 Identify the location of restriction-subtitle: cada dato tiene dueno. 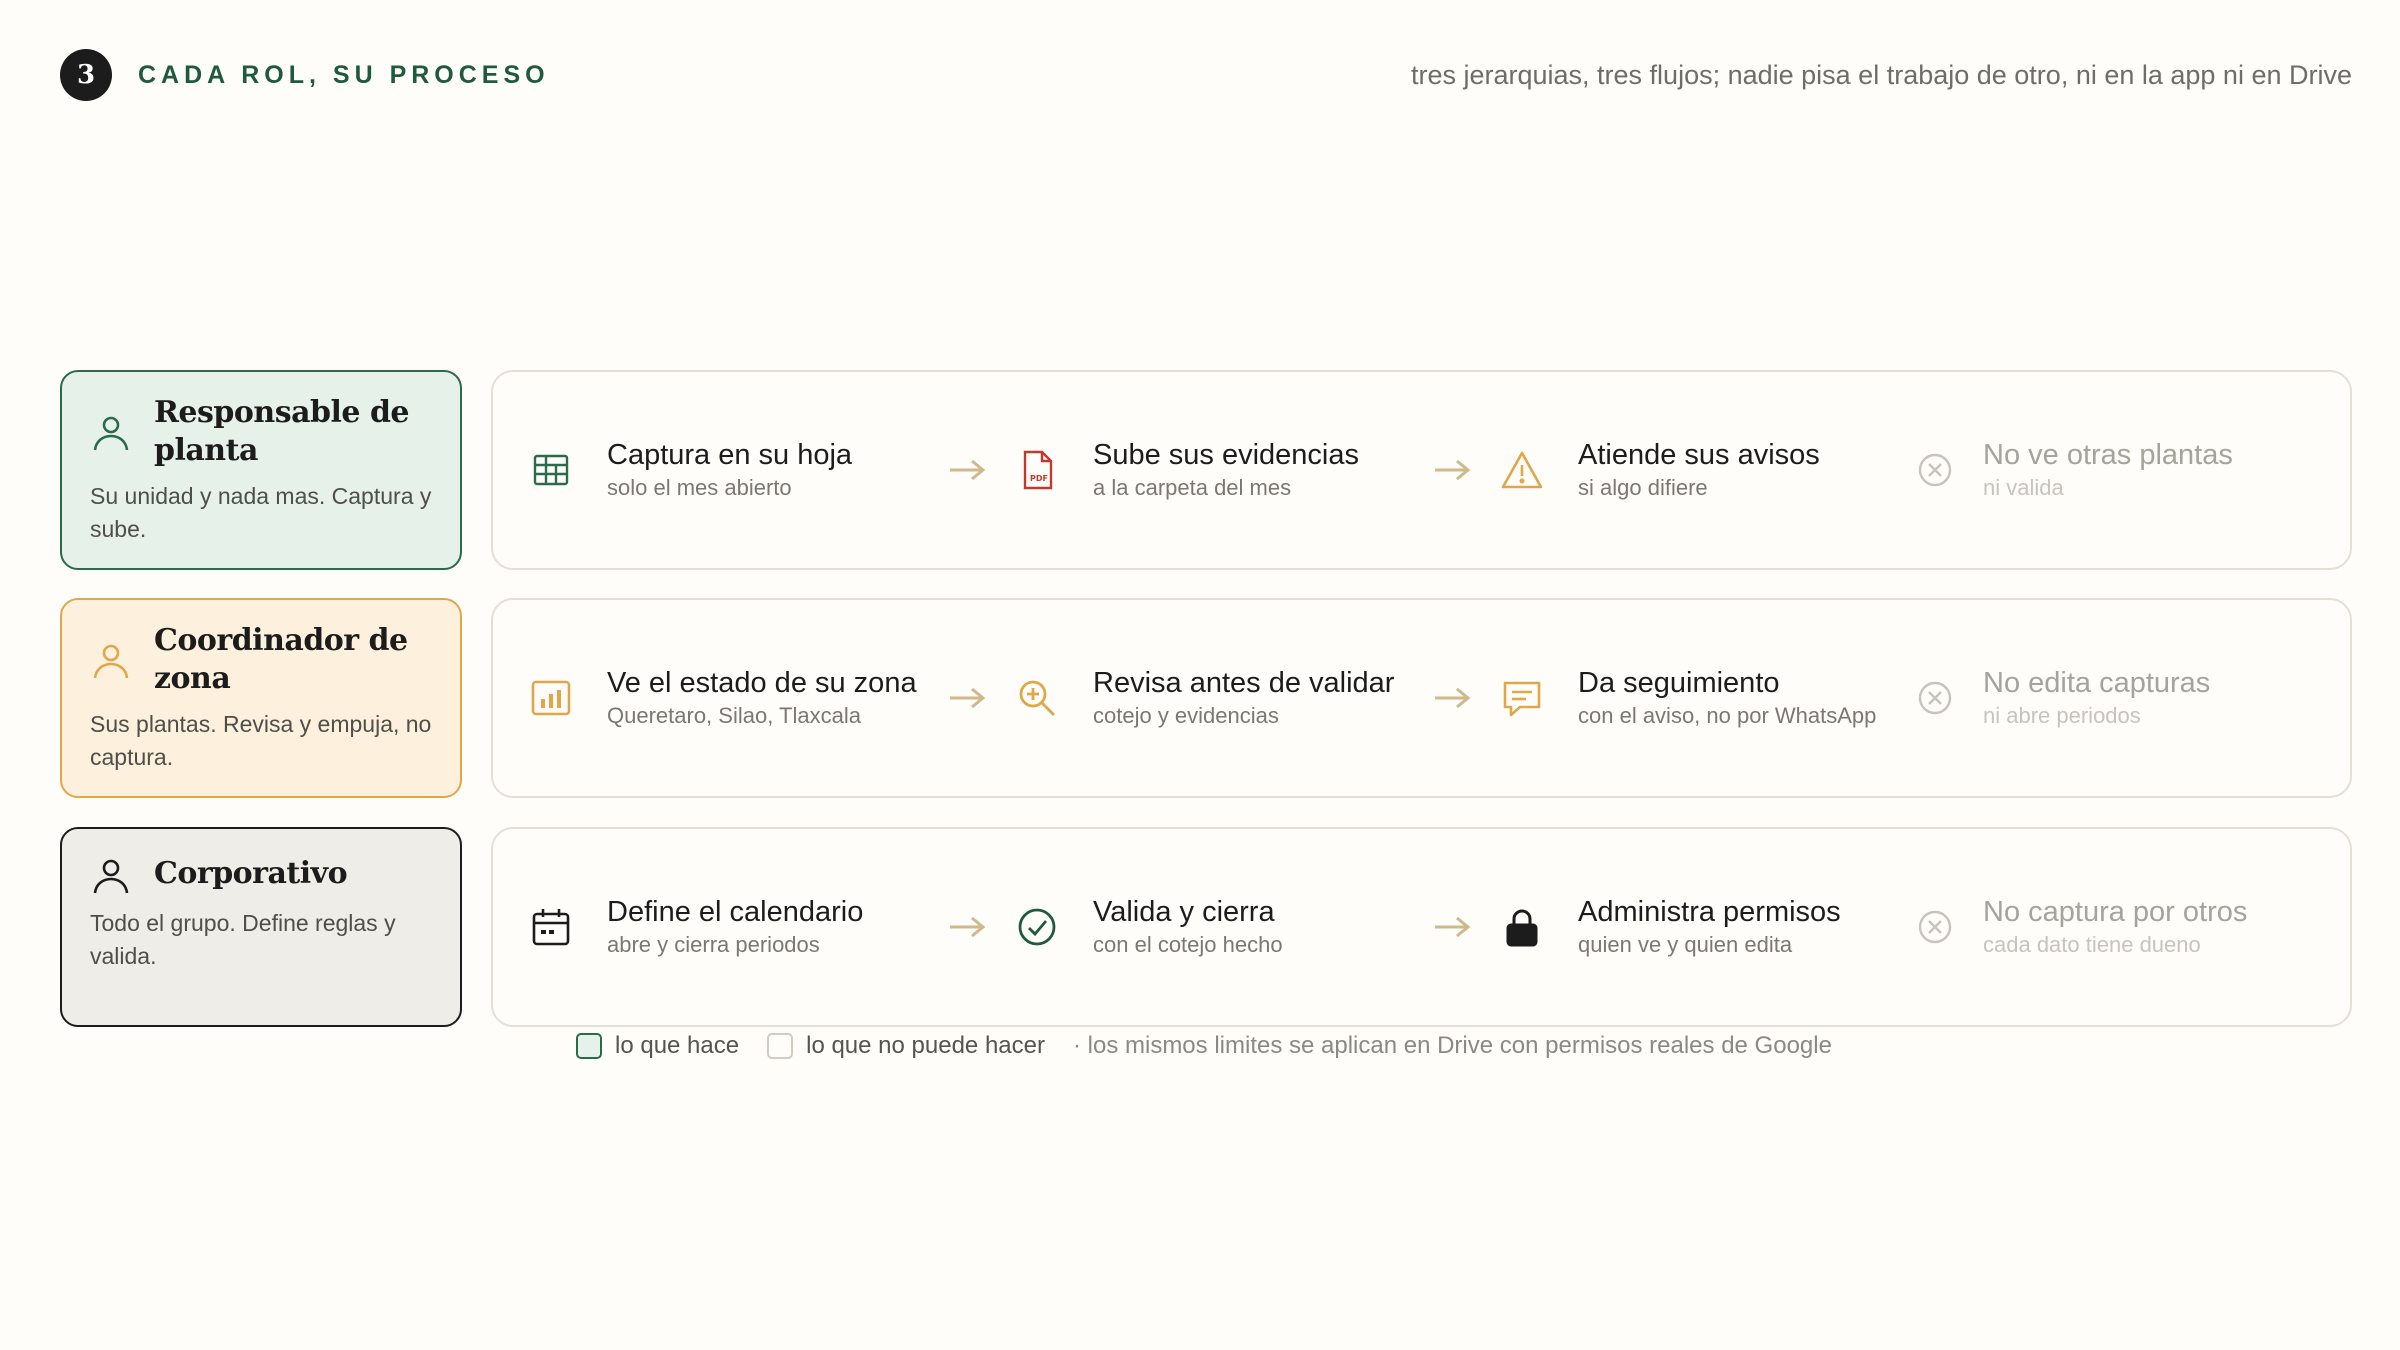
(2092, 944).